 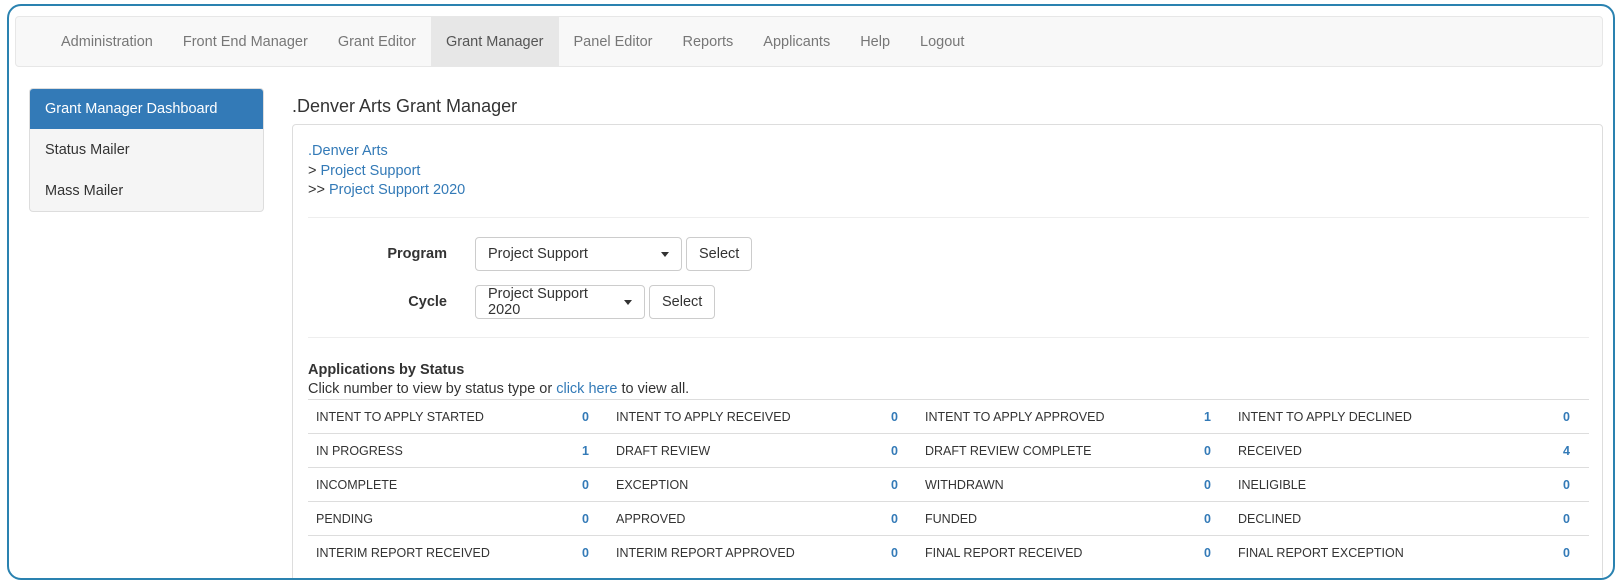 What do you see at coordinates (1392, 450) in the screenshot?
I see `status-label: RECEIVED` at bounding box center [1392, 450].